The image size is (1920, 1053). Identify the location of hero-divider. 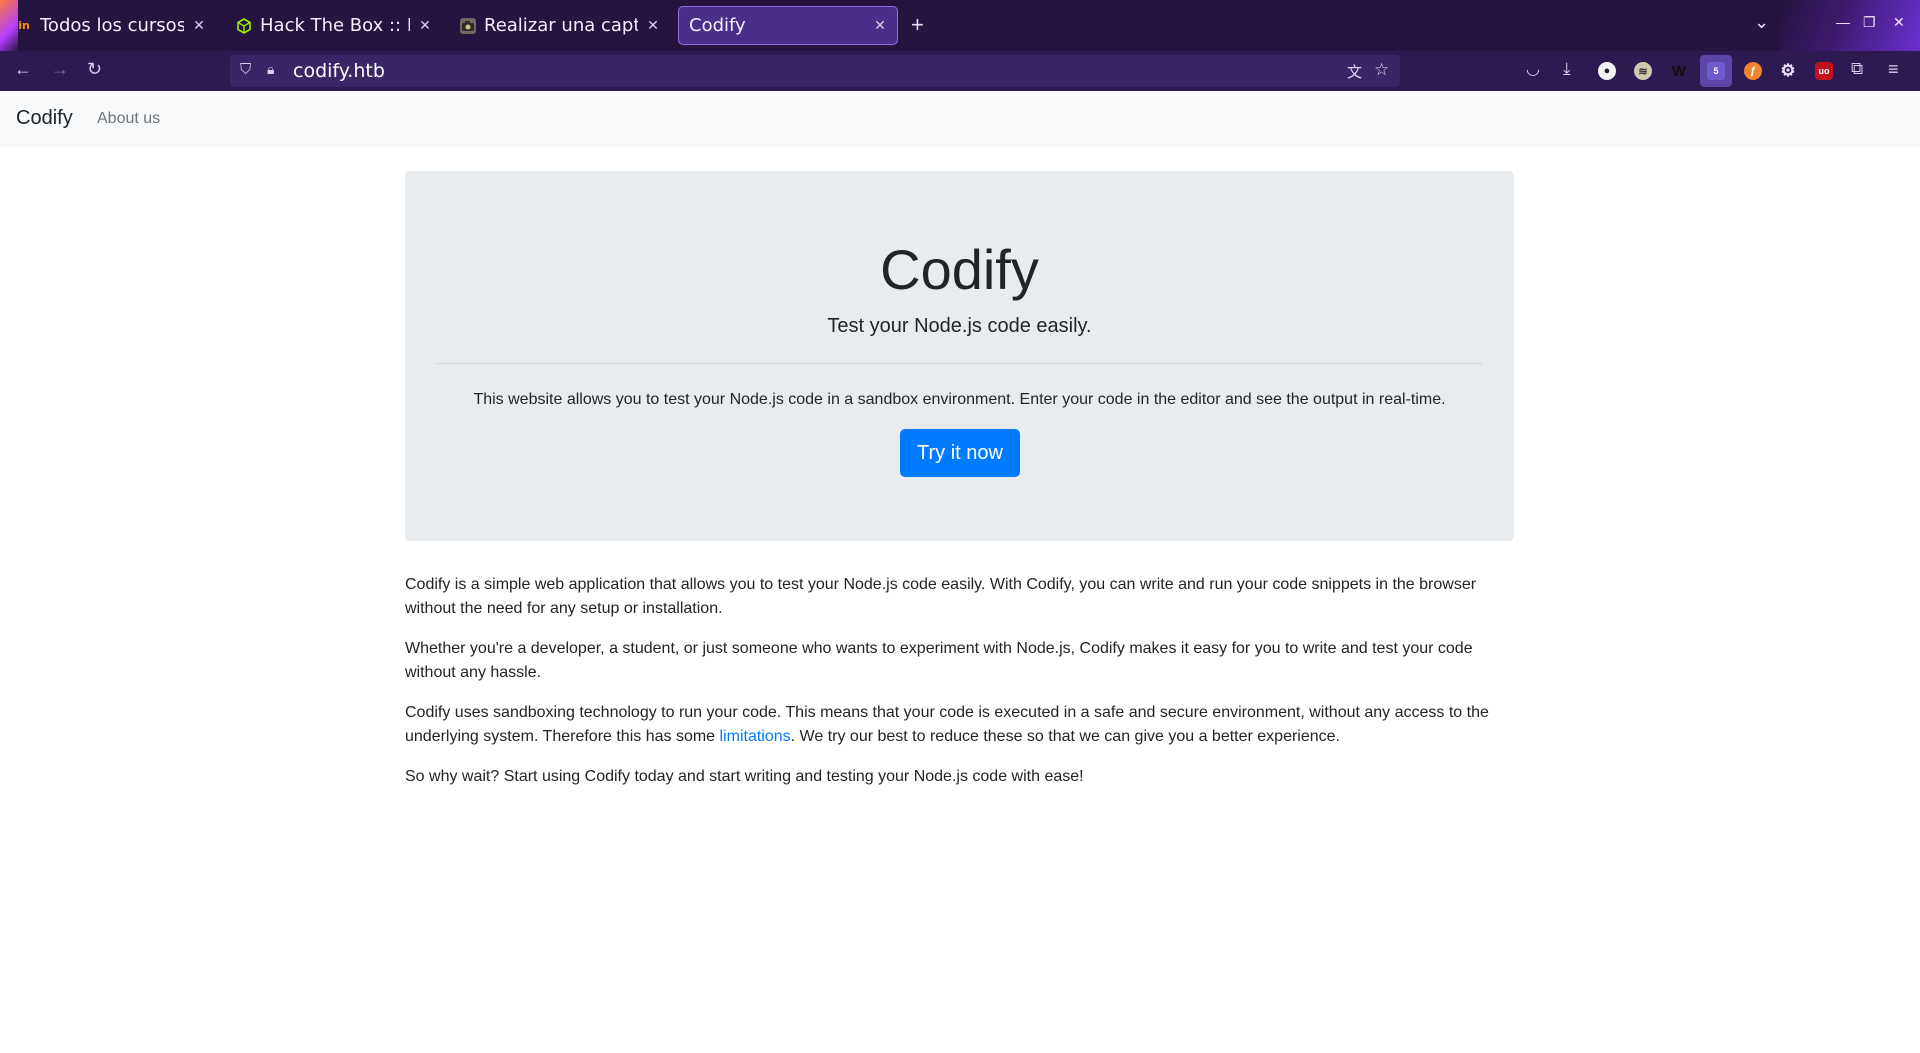
(959, 363).